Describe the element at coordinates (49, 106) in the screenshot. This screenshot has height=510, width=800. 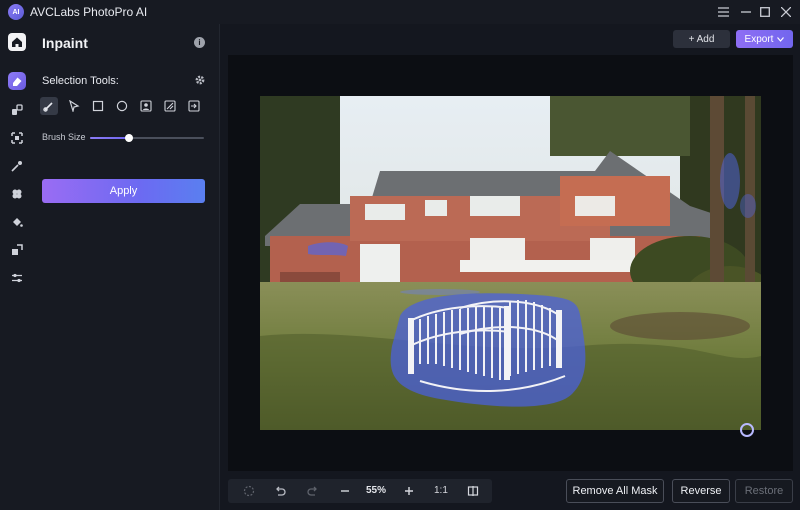
I see `brush-tool-icon` at that location.